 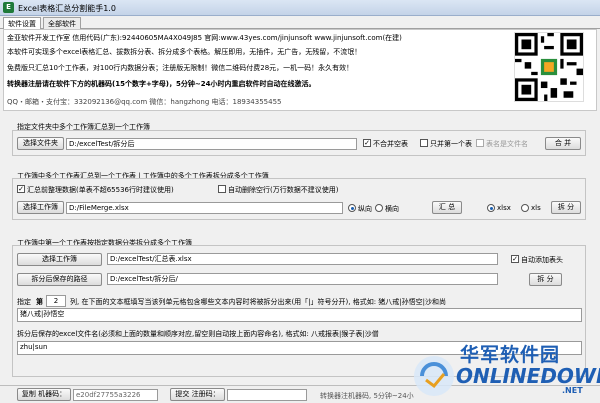 What do you see at coordinates (302, 279) in the screenshot?
I see `save-path-input: D:/excelTest/拆分后/` at bounding box center [302, 279].